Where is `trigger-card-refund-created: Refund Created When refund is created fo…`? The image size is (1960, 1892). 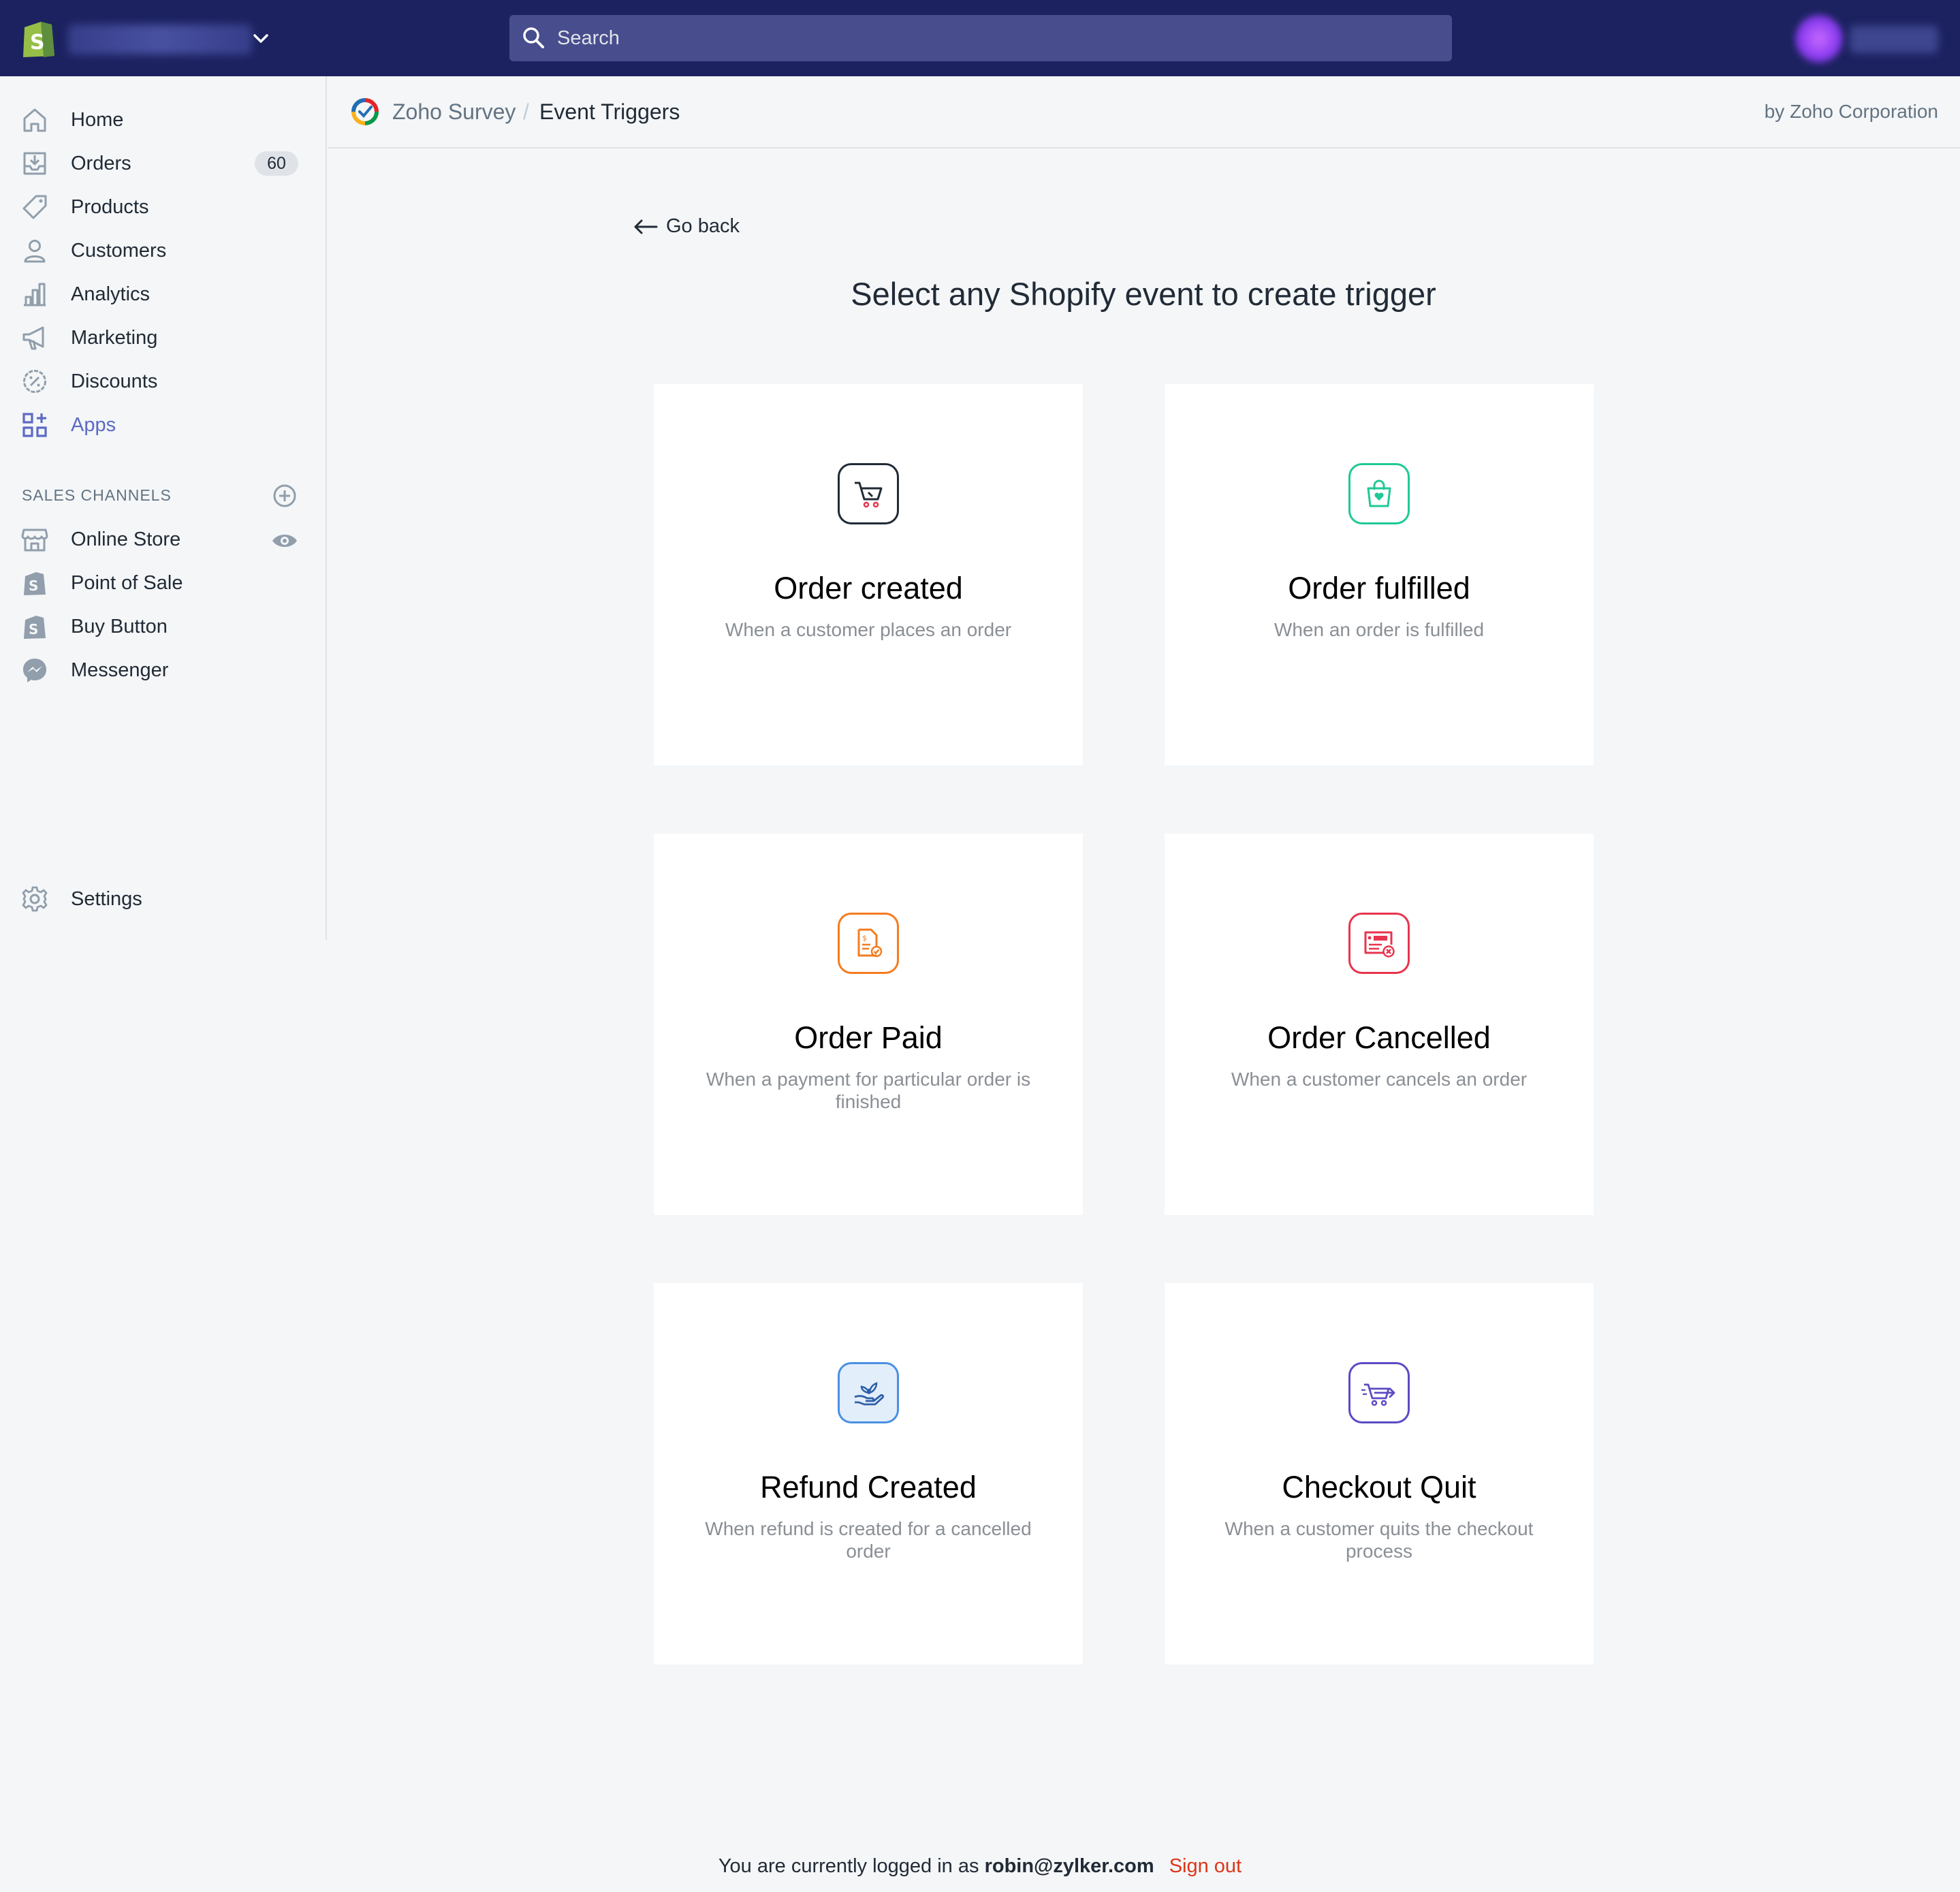 trigger-card-refund-created: Refund Created When refund is created fo… is located at coordinates (868, 1474).